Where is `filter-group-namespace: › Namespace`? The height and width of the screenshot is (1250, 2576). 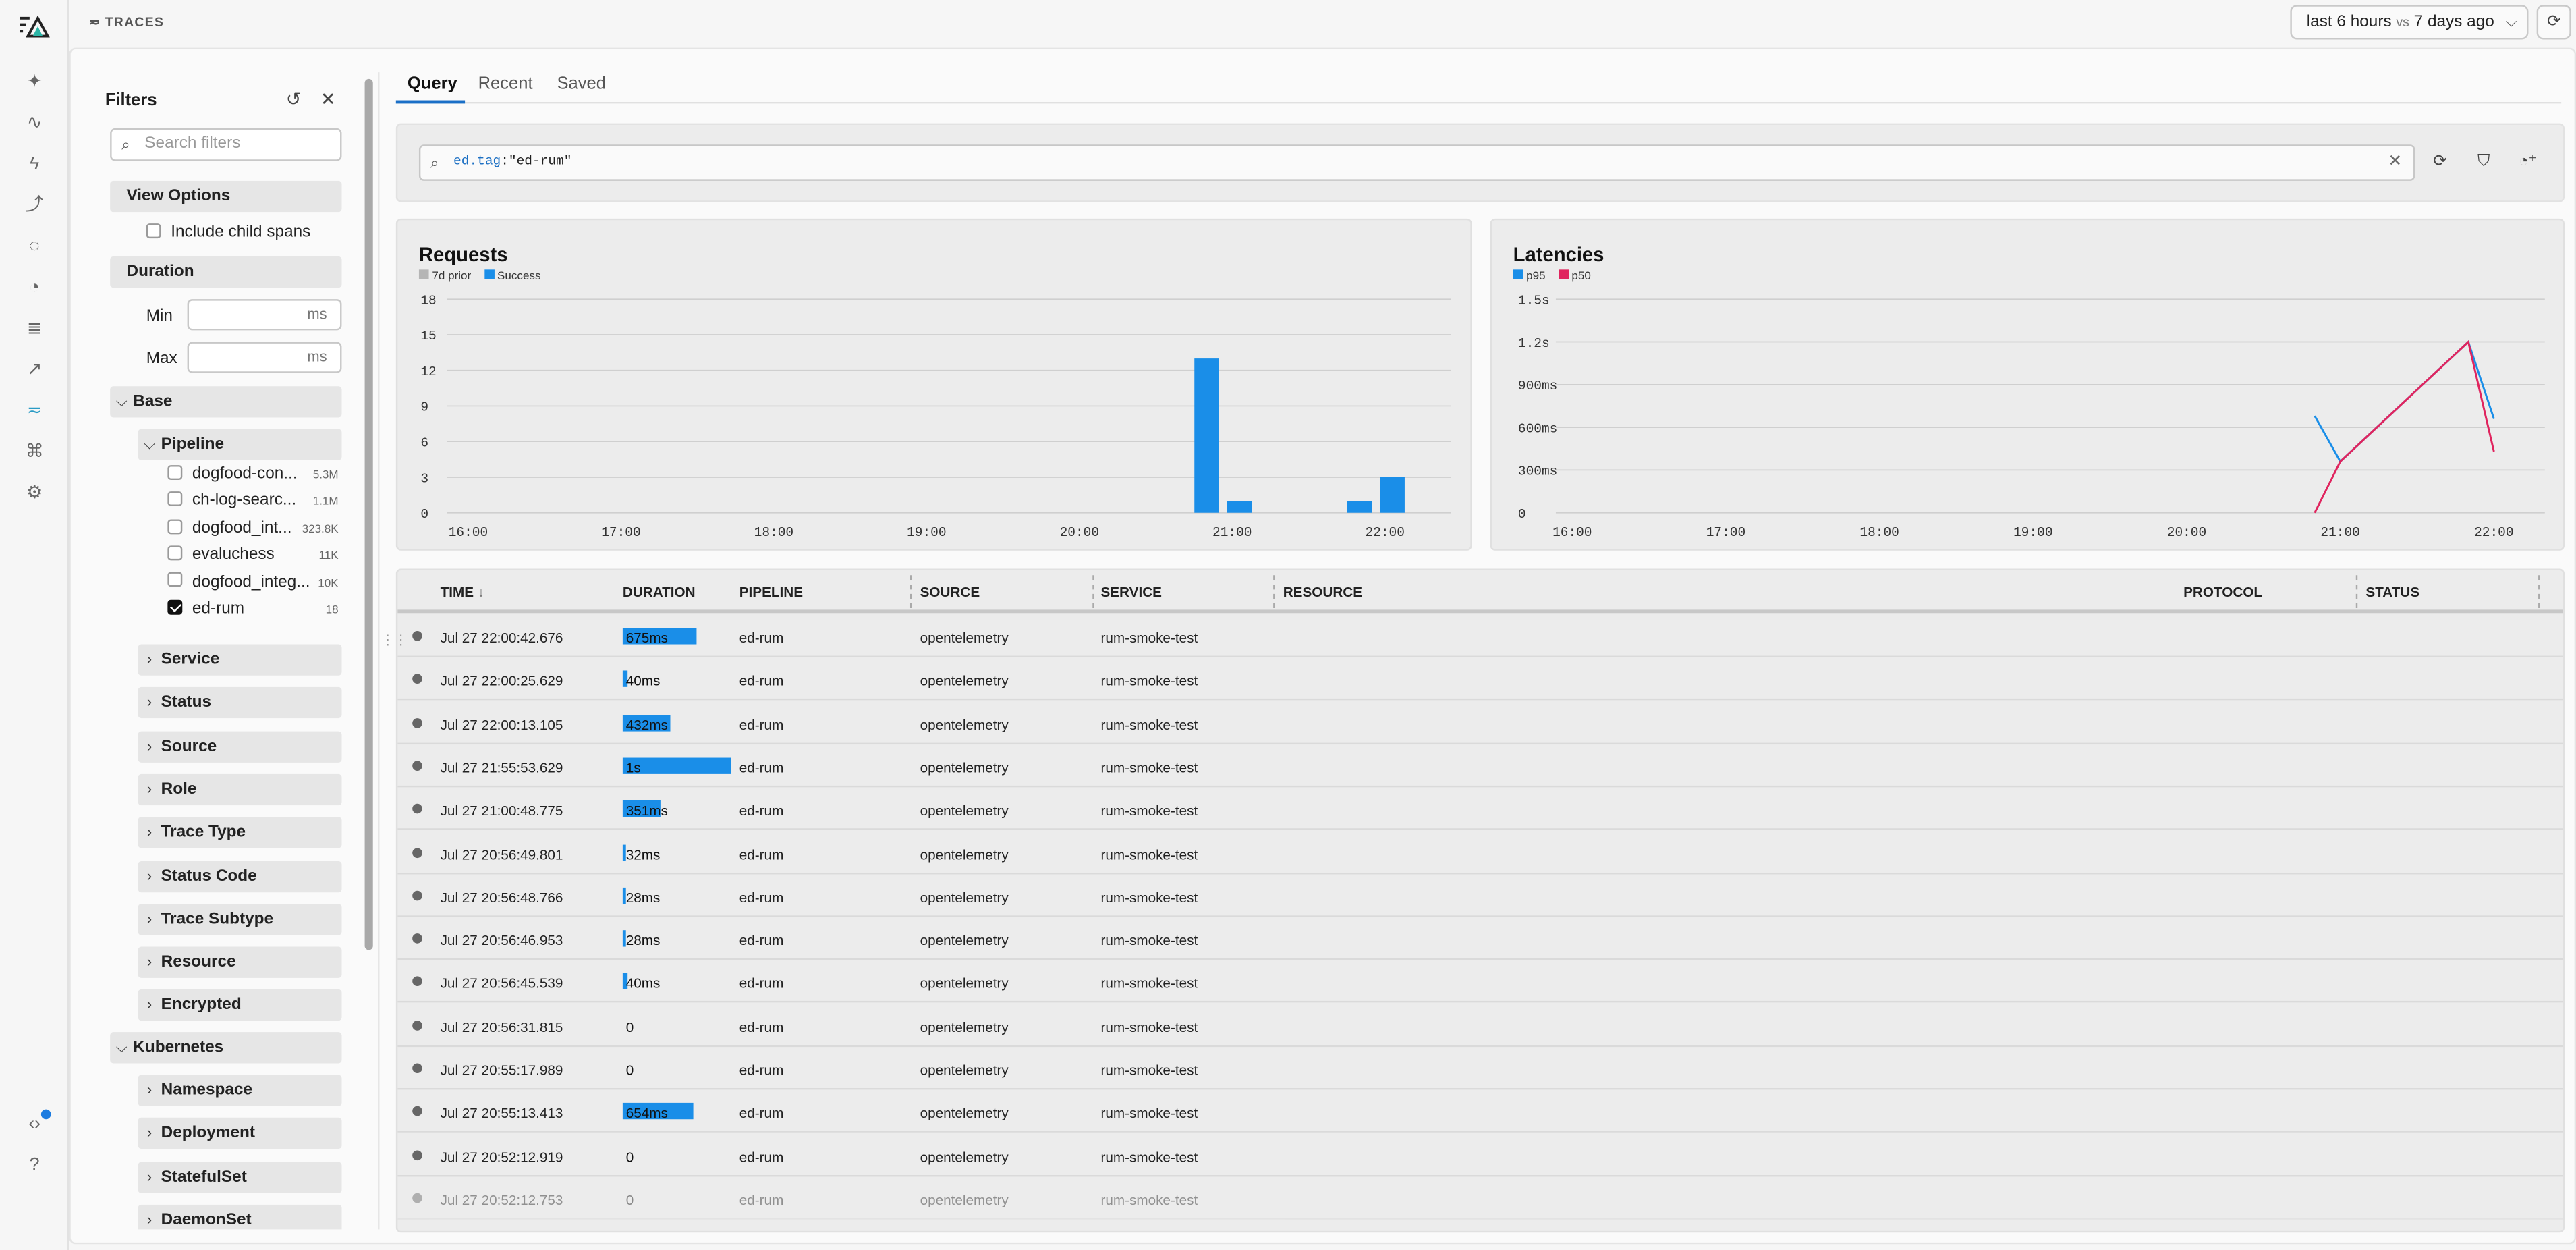
filter-group-namespace: › Namespace is located at coordinates (240, 1090).